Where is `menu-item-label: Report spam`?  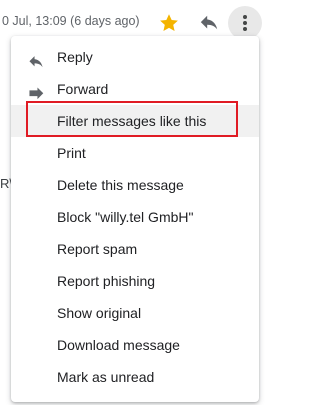 menu-item-label: Report spam is located at coordinates (97, 249).